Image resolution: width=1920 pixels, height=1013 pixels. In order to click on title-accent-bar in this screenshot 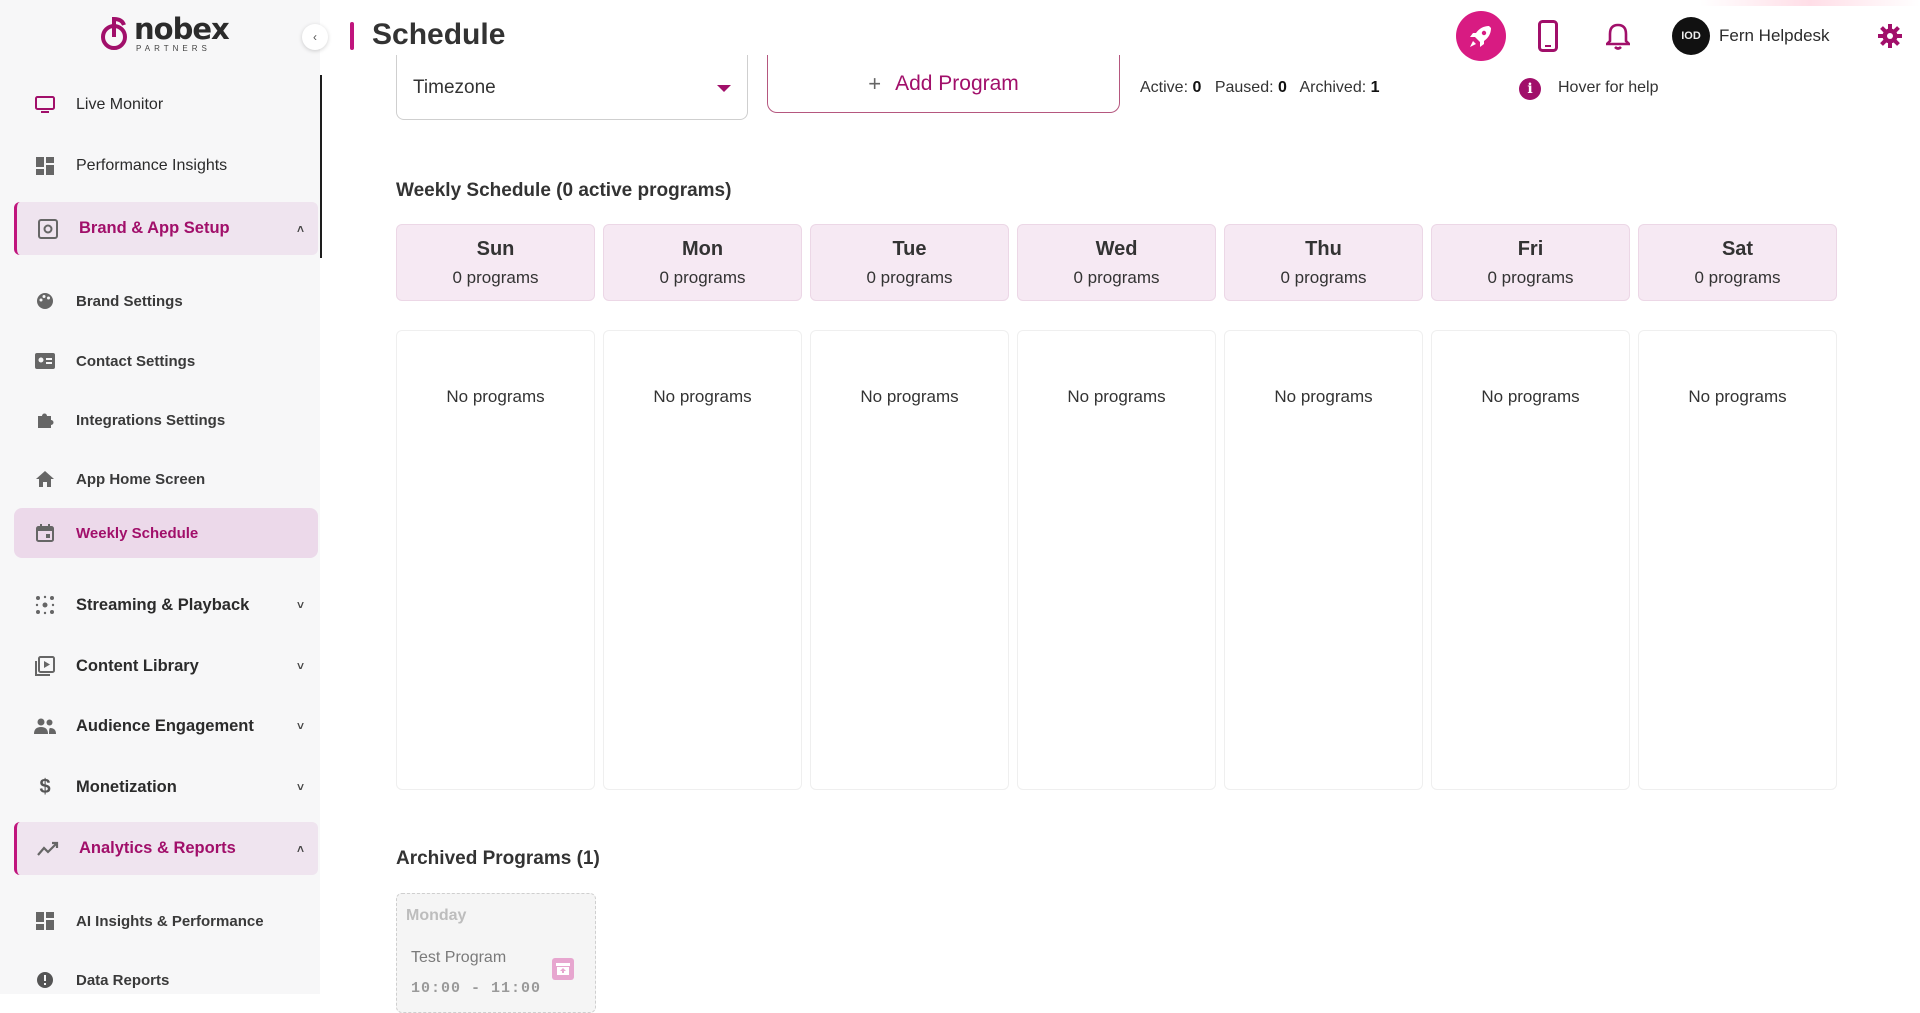, I will do `click(352, 36)`.